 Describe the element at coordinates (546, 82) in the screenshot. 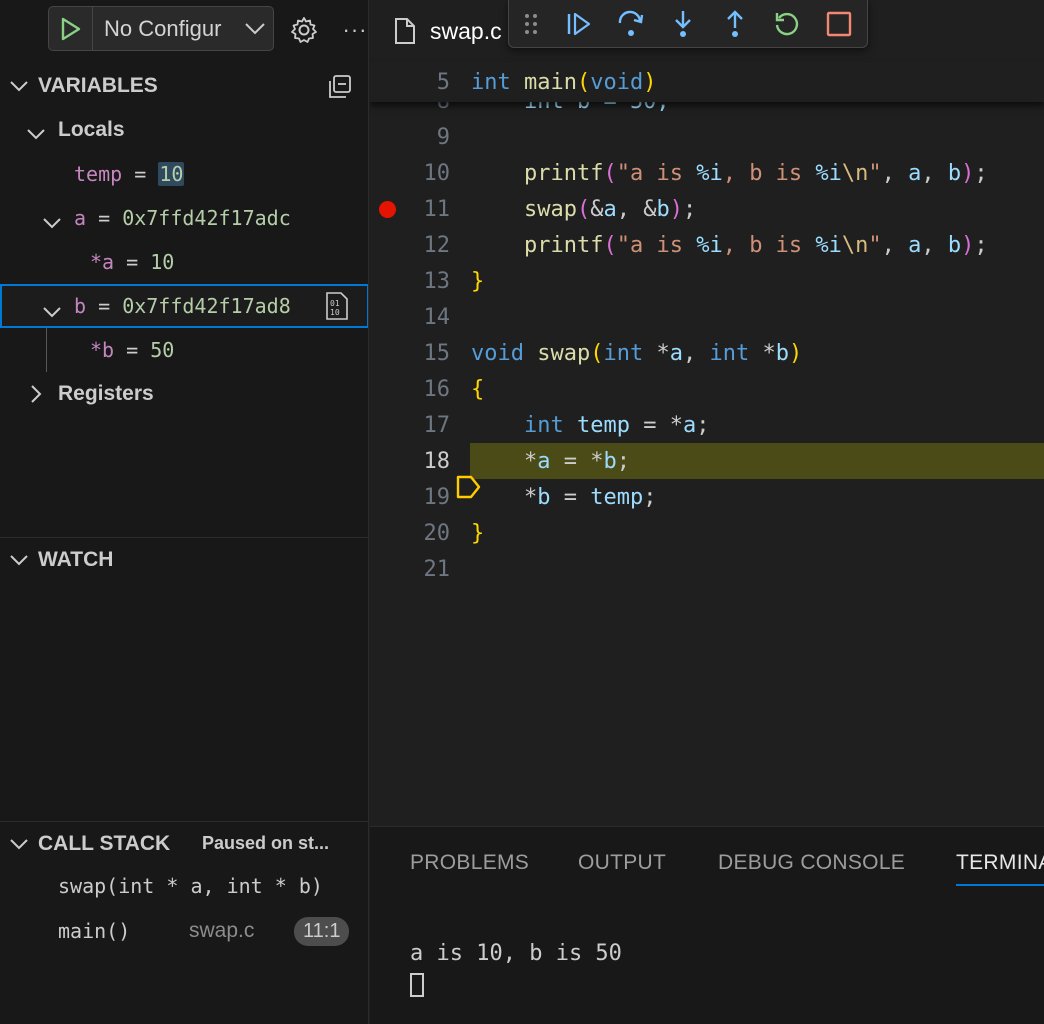

I see `code-line-5: 5 int main(void)` at that location.